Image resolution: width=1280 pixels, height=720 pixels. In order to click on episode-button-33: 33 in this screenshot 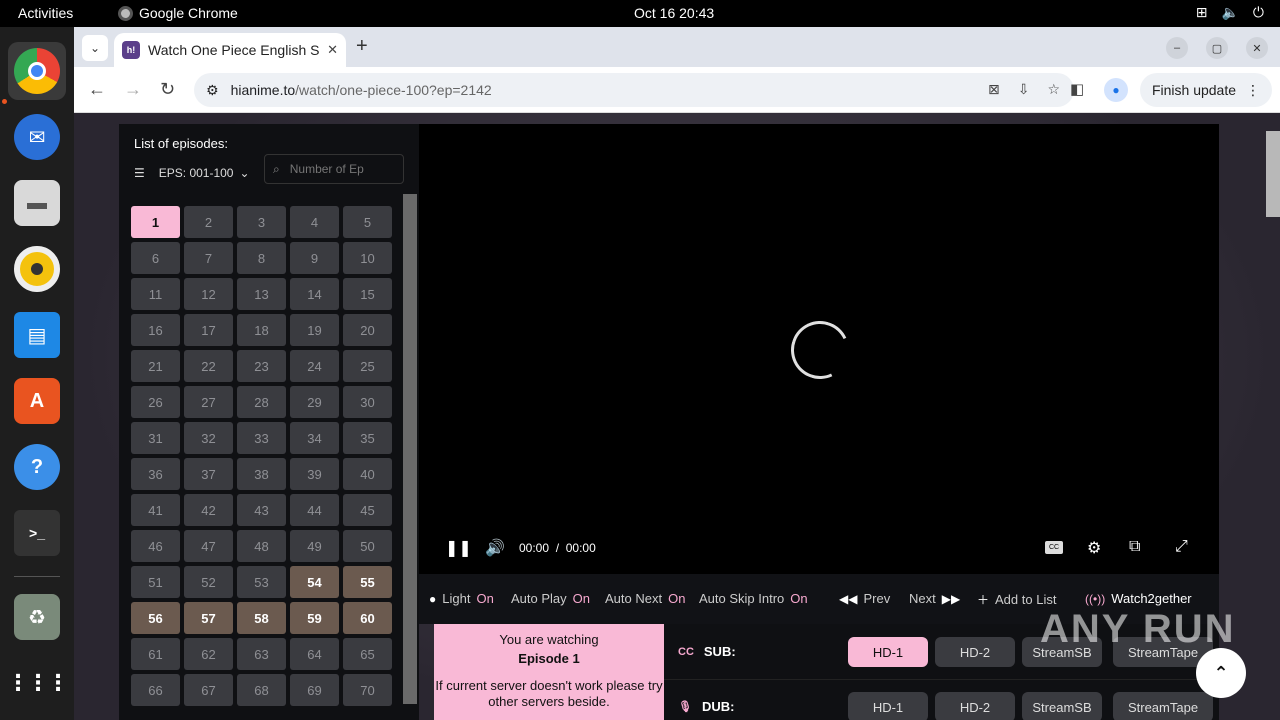, I will do `click(261, 438)`.